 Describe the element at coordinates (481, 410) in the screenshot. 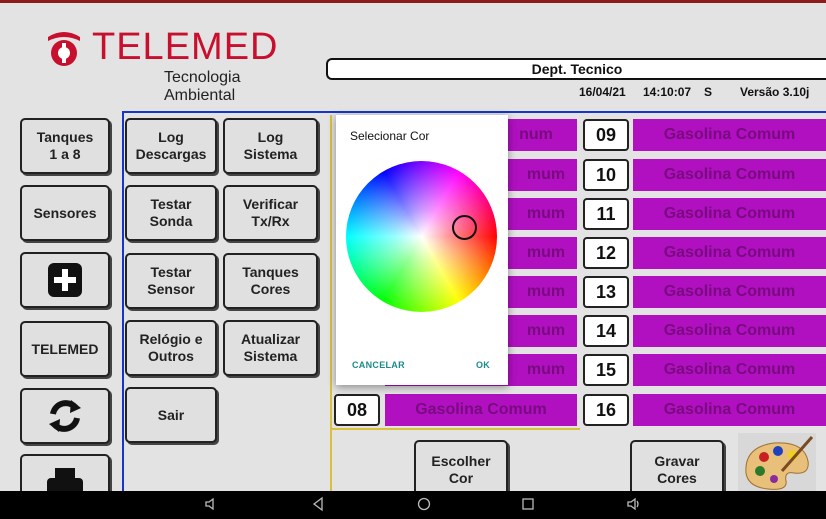

I see `tank-08-name: Gasolina Comum` at that location.